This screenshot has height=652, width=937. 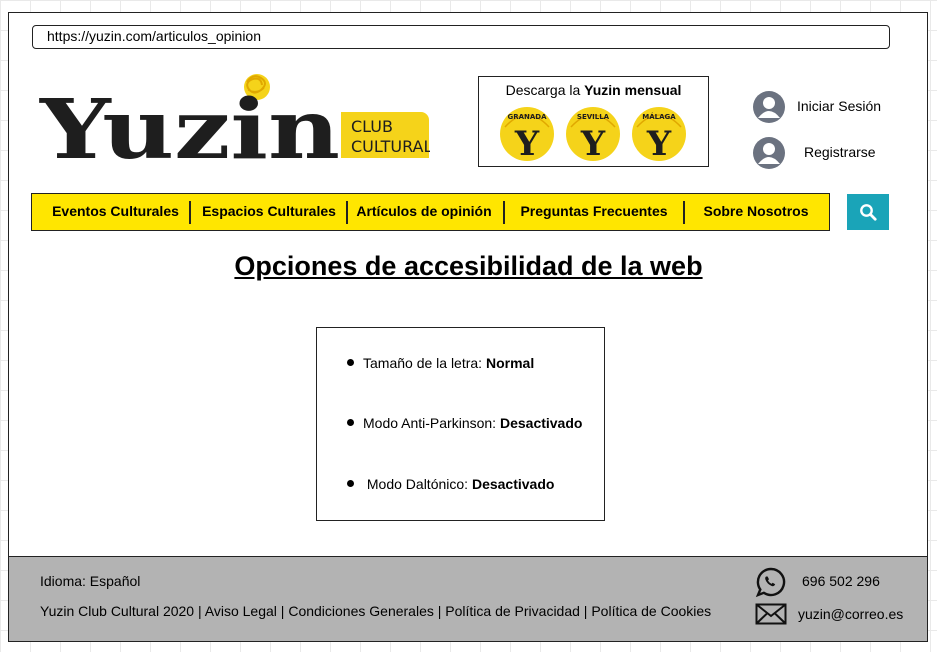 What do you see at coordinates (756, 211) in the screenshot?
I see `nav-item-sobre-nosotros: Sobre Nosotros` at bounding box center [756, 211].